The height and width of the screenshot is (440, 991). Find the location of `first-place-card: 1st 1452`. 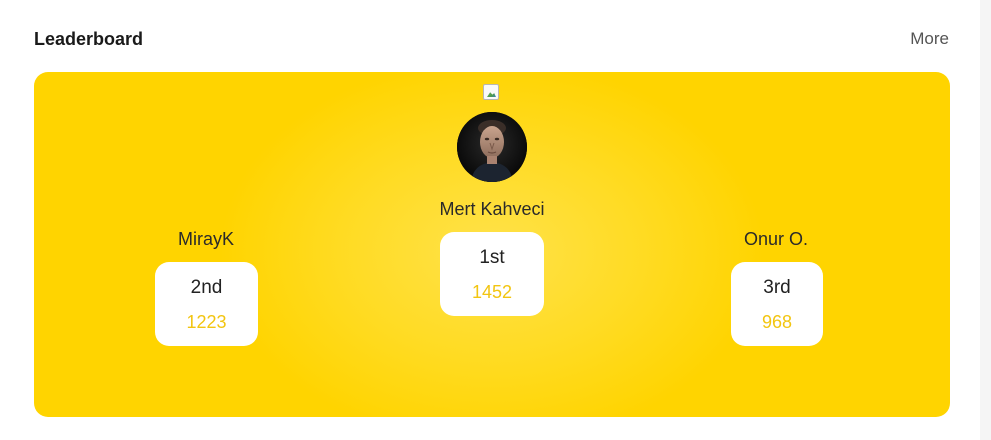

first-place-card: 1st 1452 is located at coordinates (492, 274).